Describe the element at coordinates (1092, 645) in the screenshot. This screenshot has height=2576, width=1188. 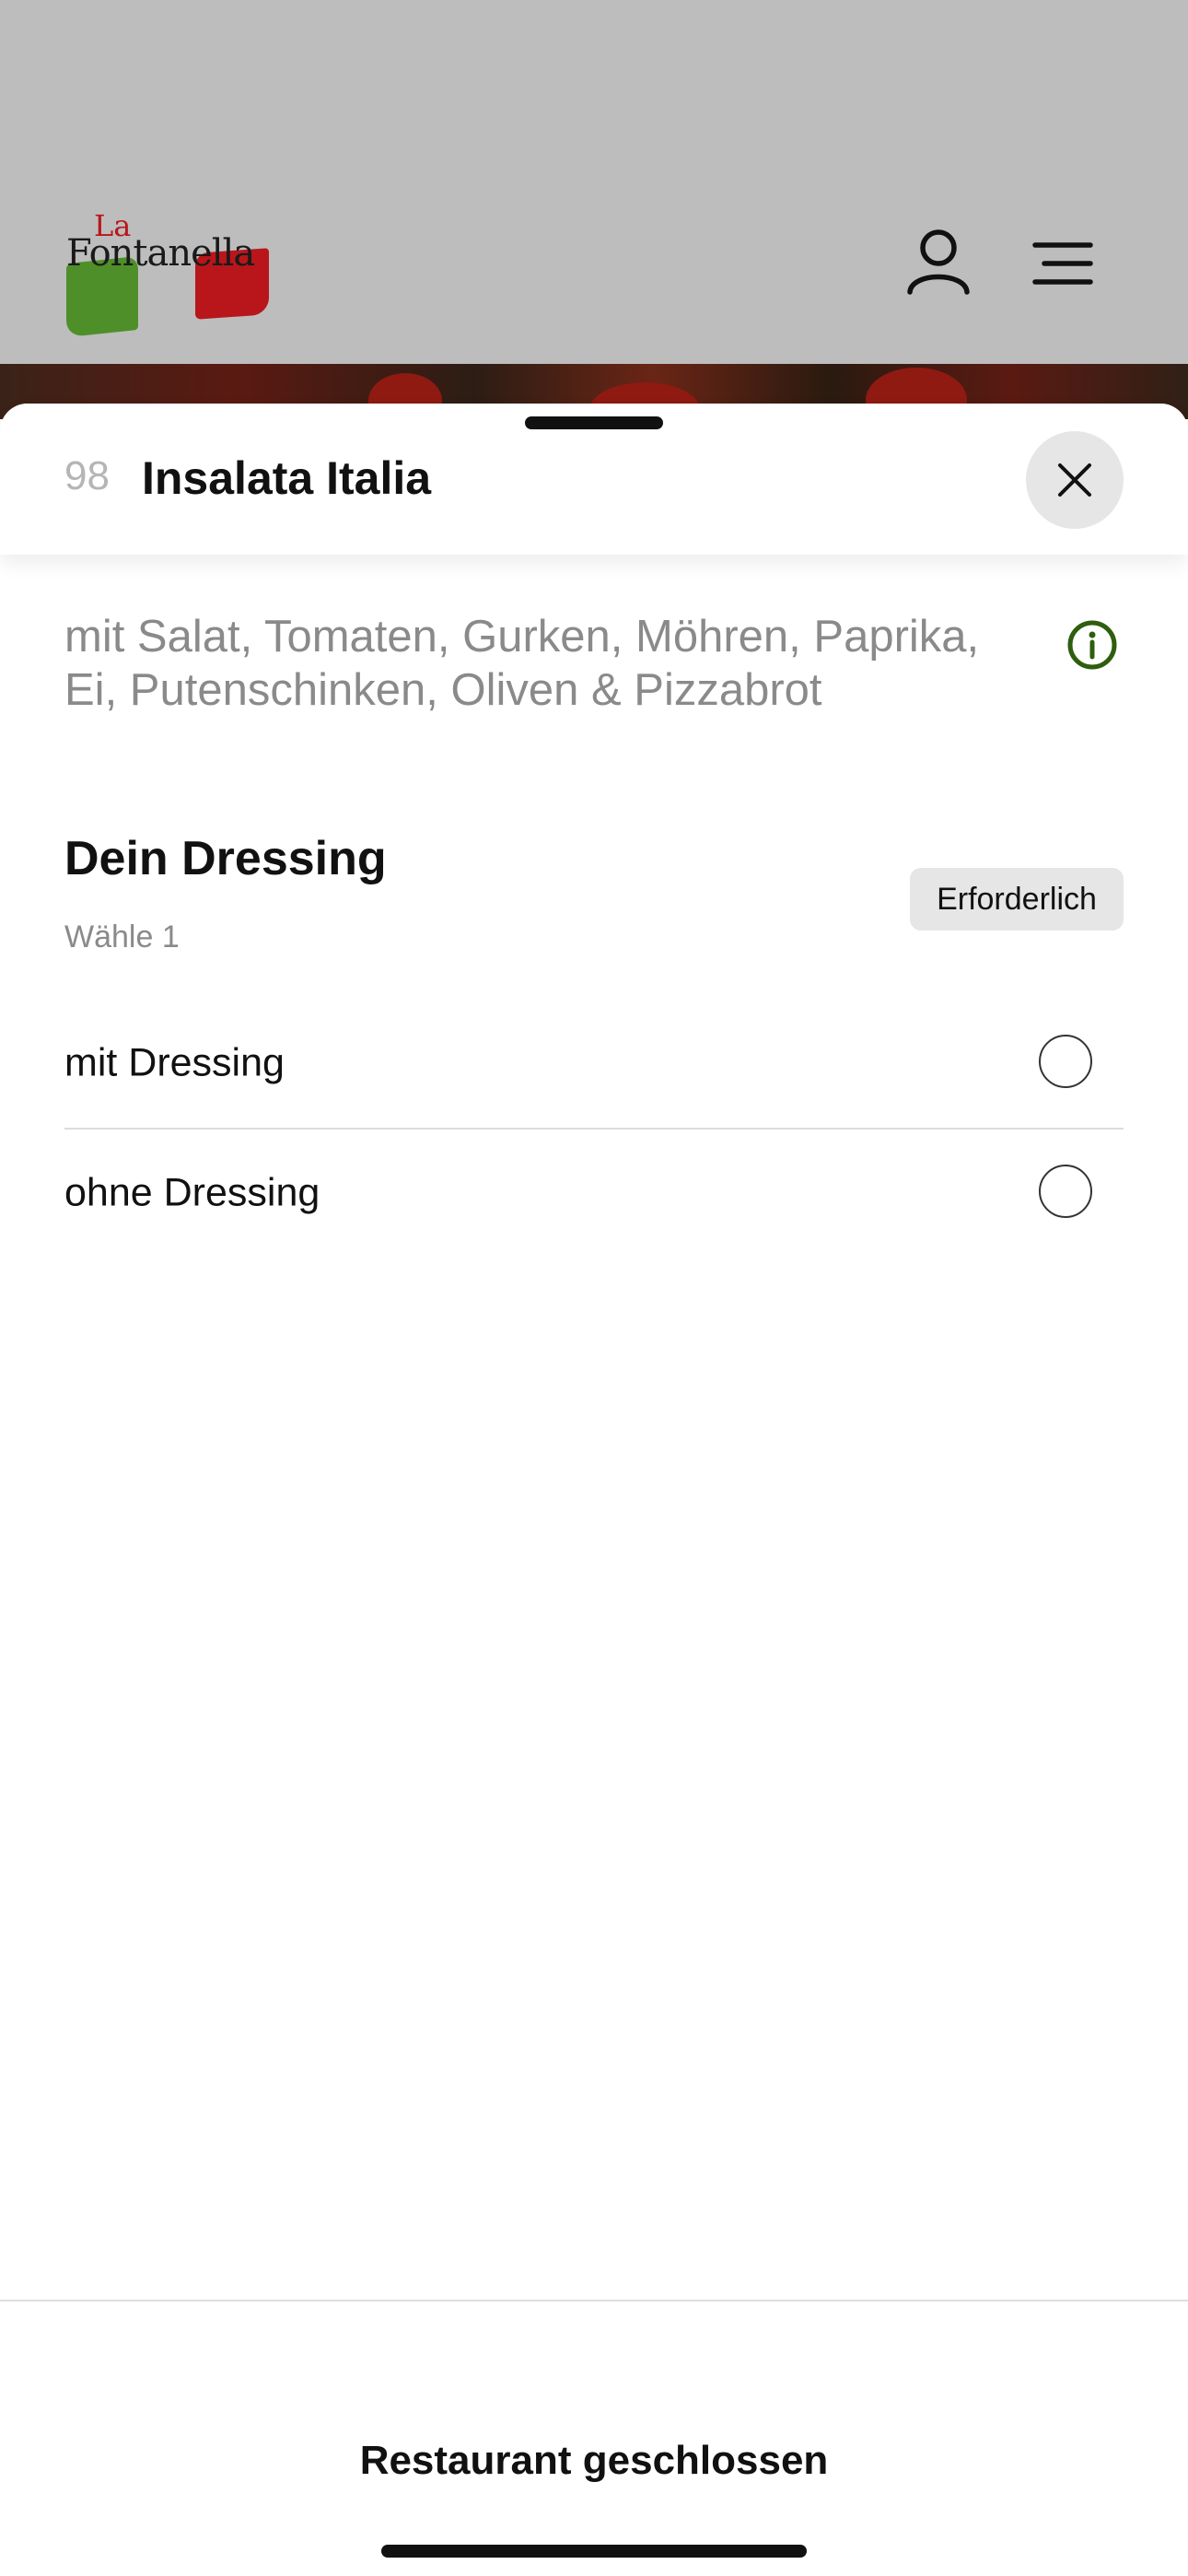
I see `info-icon` at that location.